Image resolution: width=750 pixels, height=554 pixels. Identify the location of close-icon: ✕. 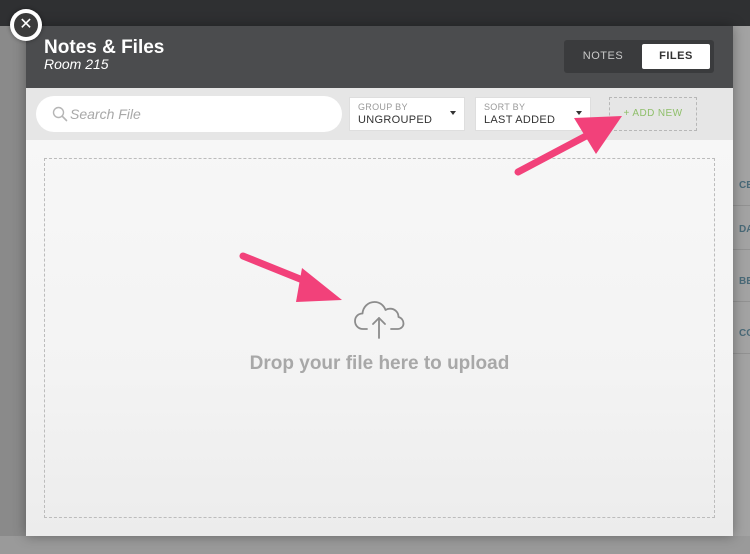
(26, 25).